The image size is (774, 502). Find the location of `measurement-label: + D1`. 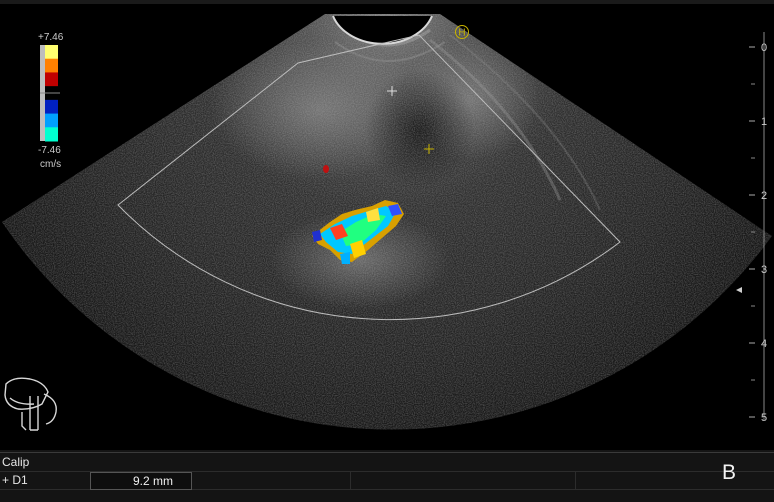

measurement-label: + D1 is located at coordinates (15, 480).